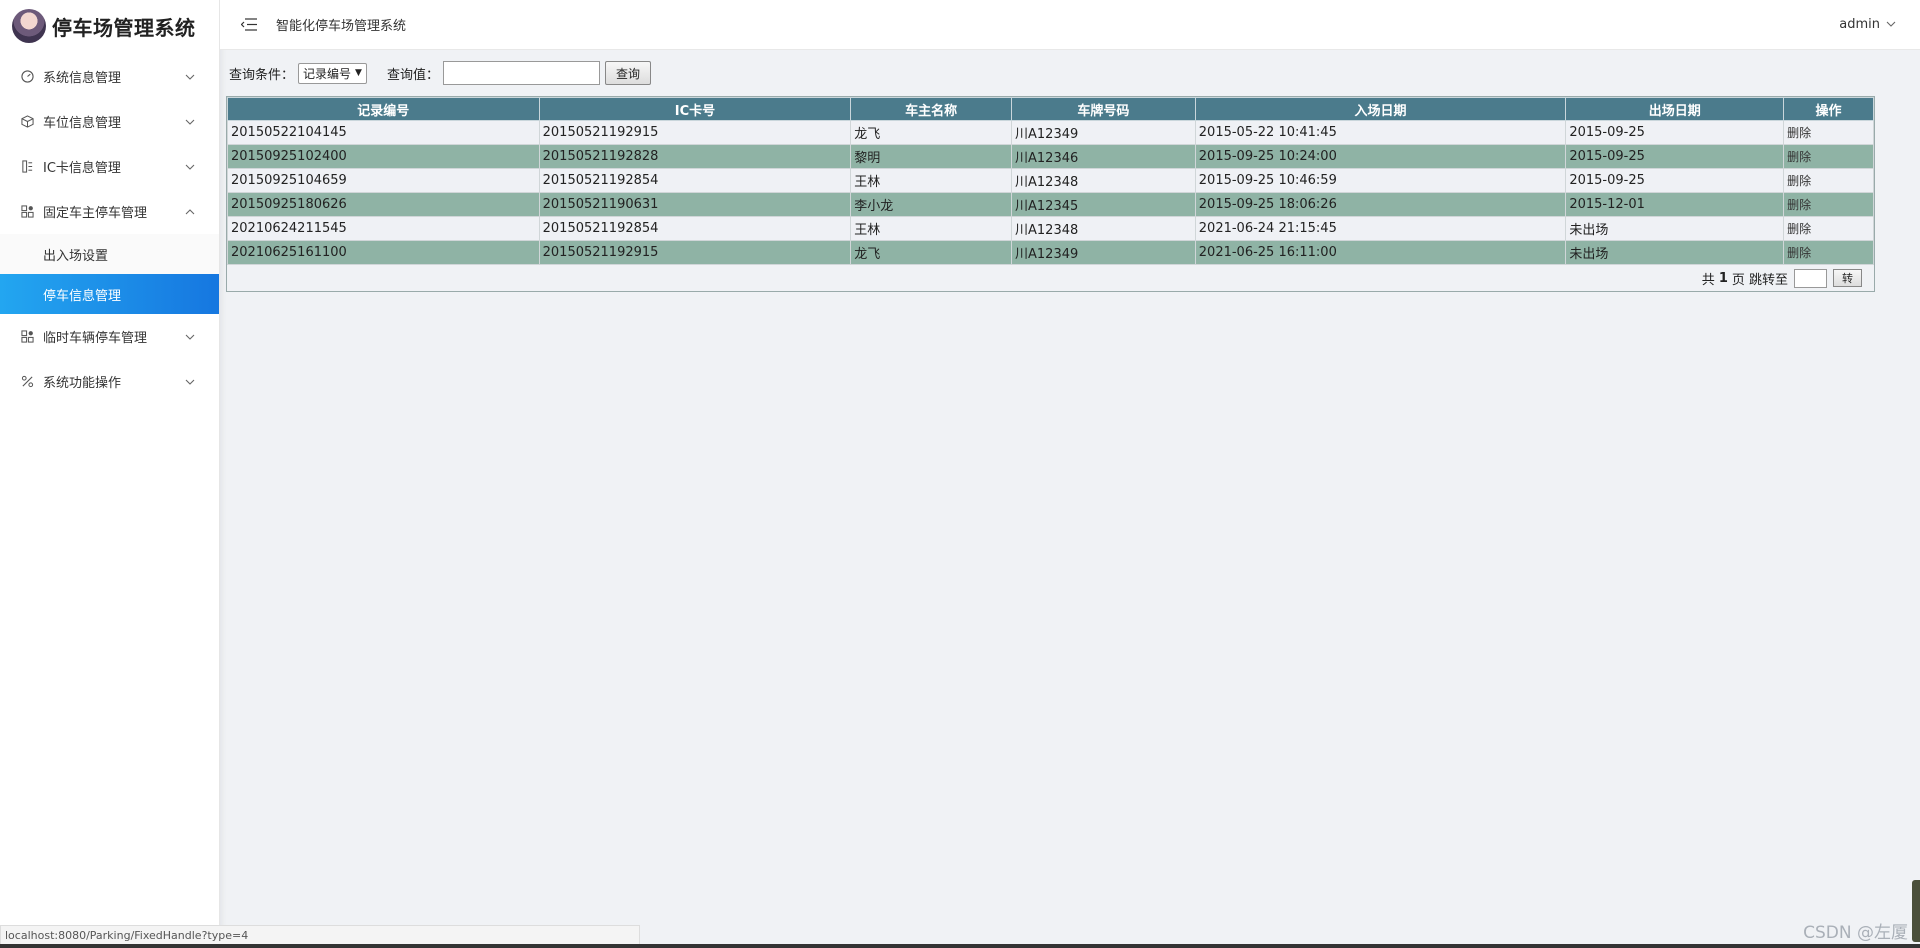 This screenshot has width=1920, height=948. I want to click on sidebar-item-label: 系统功能操作, so click(82, 383).